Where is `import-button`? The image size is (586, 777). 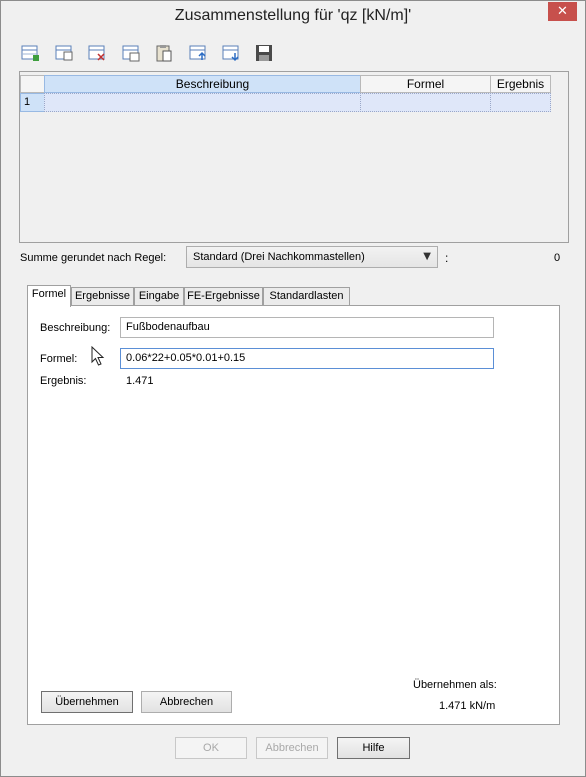
import-button is located at coordinates (199, 54).